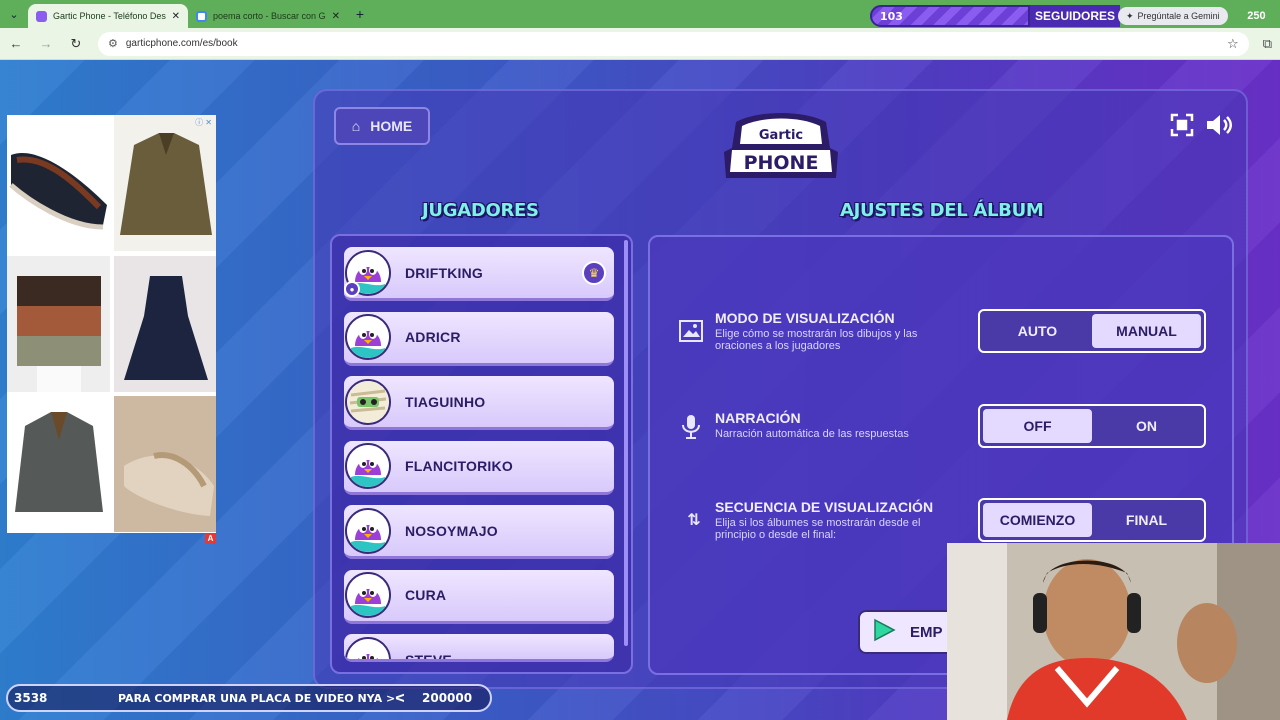 Image resolution: width=1280 pixels, height=720 pixels. Describe the element at coordinates (1146, 520) in the screenshot. I see `option-end: FINAL` at that location.